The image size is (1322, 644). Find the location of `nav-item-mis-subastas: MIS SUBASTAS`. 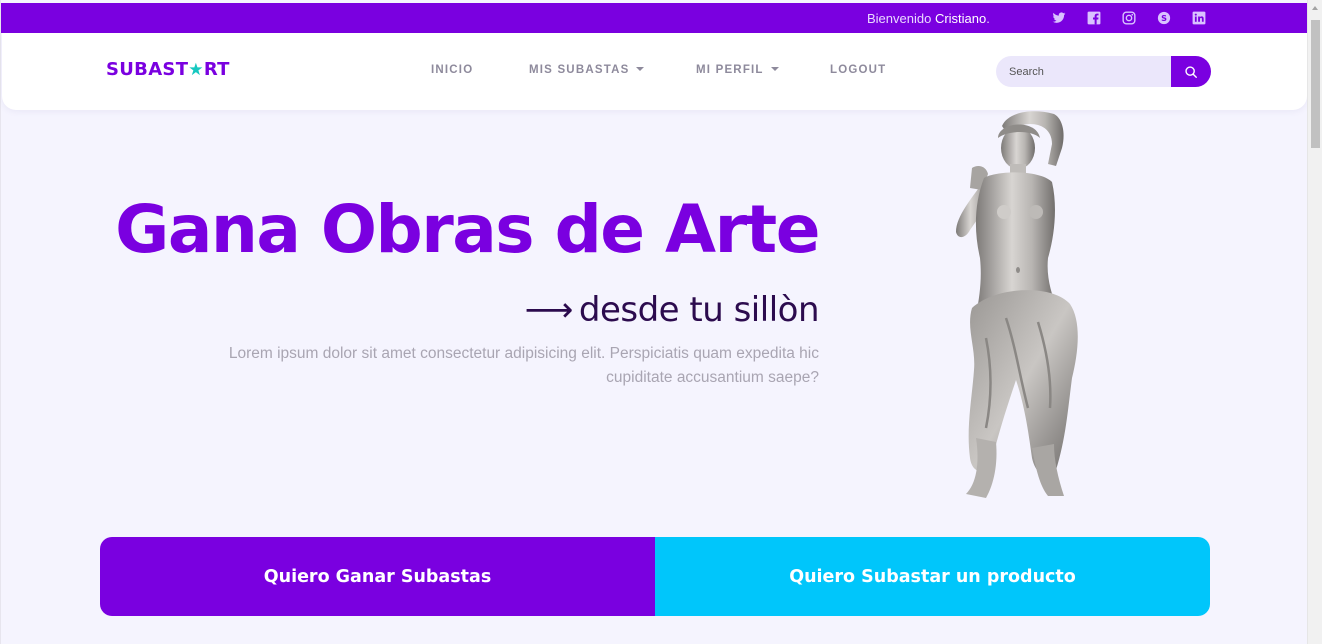

nav-item-mis-subastas: MIS SUBASTAS is located at coordinates (587, 70).